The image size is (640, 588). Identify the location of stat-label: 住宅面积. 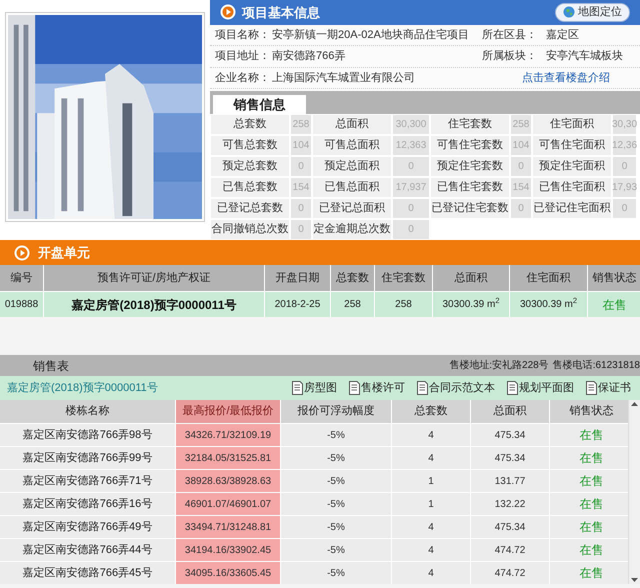
(572, 124).